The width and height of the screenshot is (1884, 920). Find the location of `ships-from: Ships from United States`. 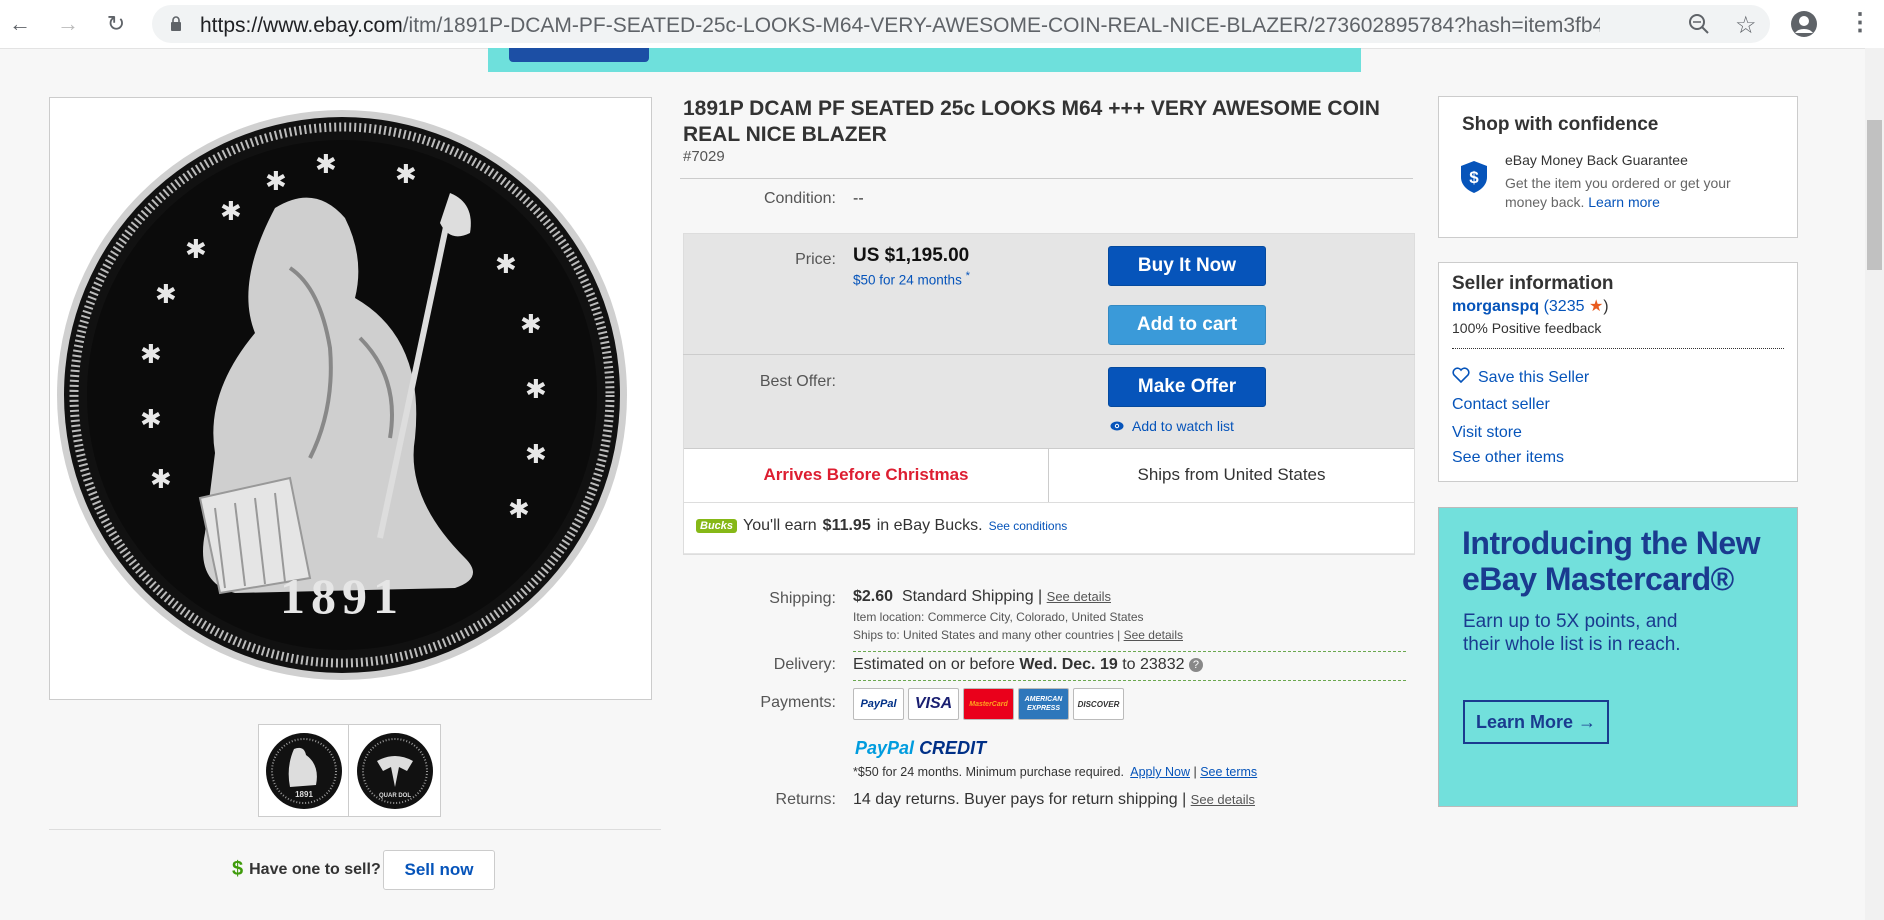

ships-from: Ships from United States is located at coordinates (1231, 474).